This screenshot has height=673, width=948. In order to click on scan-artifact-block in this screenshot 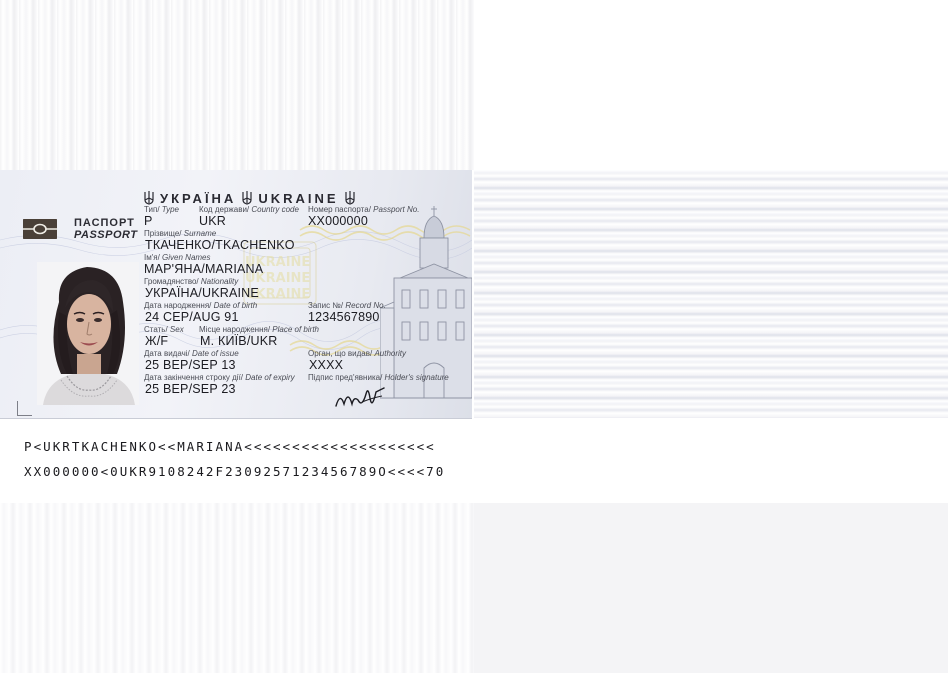, I will do `click(711, 588)`.